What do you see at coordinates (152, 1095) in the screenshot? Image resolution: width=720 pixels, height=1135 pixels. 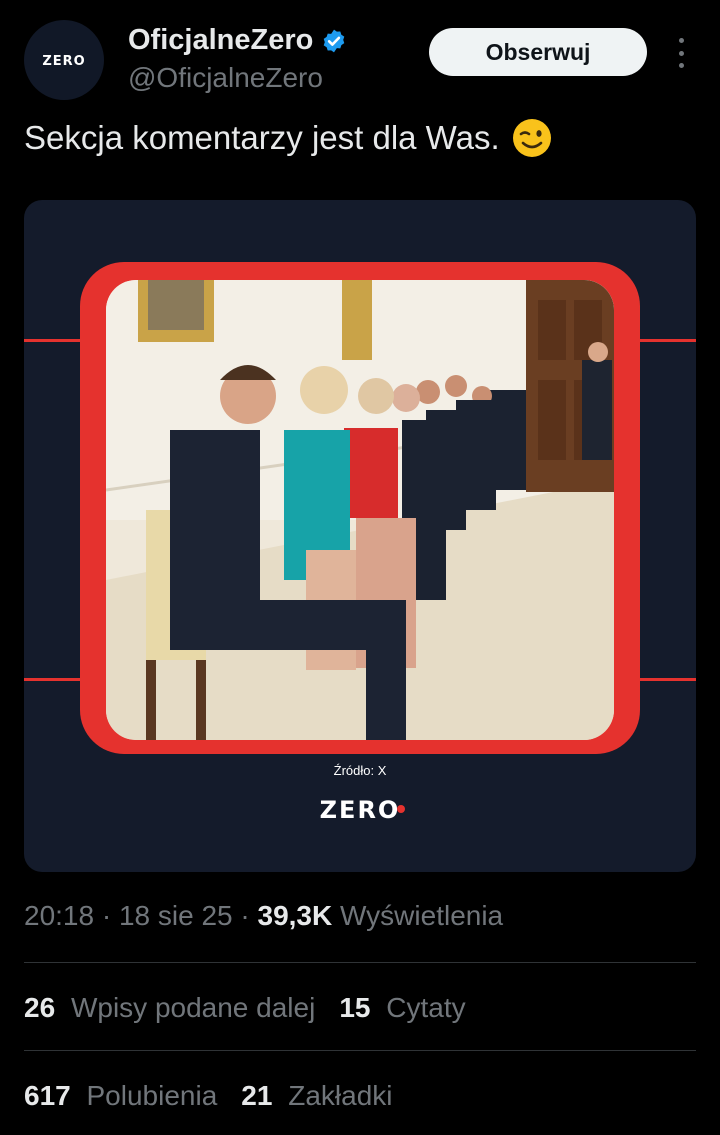 I see `likes-label: Polubienia` at bounding box center [152, 1095].